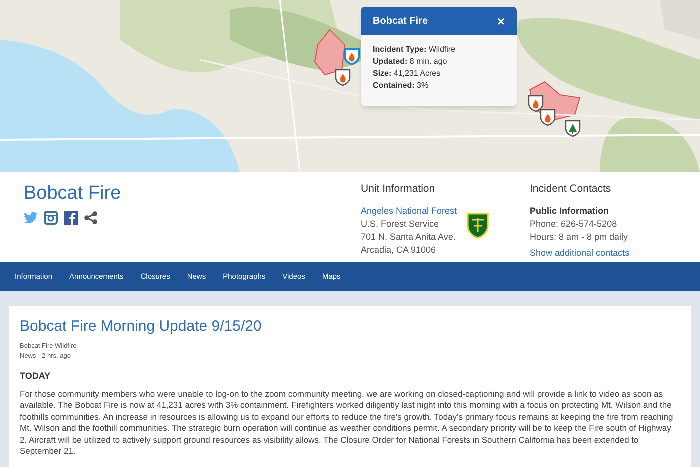 Image resolution: width=700 pixels, height=467 pixels. What do you see at coordinates (439, 73) in the screenshot?
I see `popup-field: Size: 41,231 Acres` at bounding box center [439, 73].